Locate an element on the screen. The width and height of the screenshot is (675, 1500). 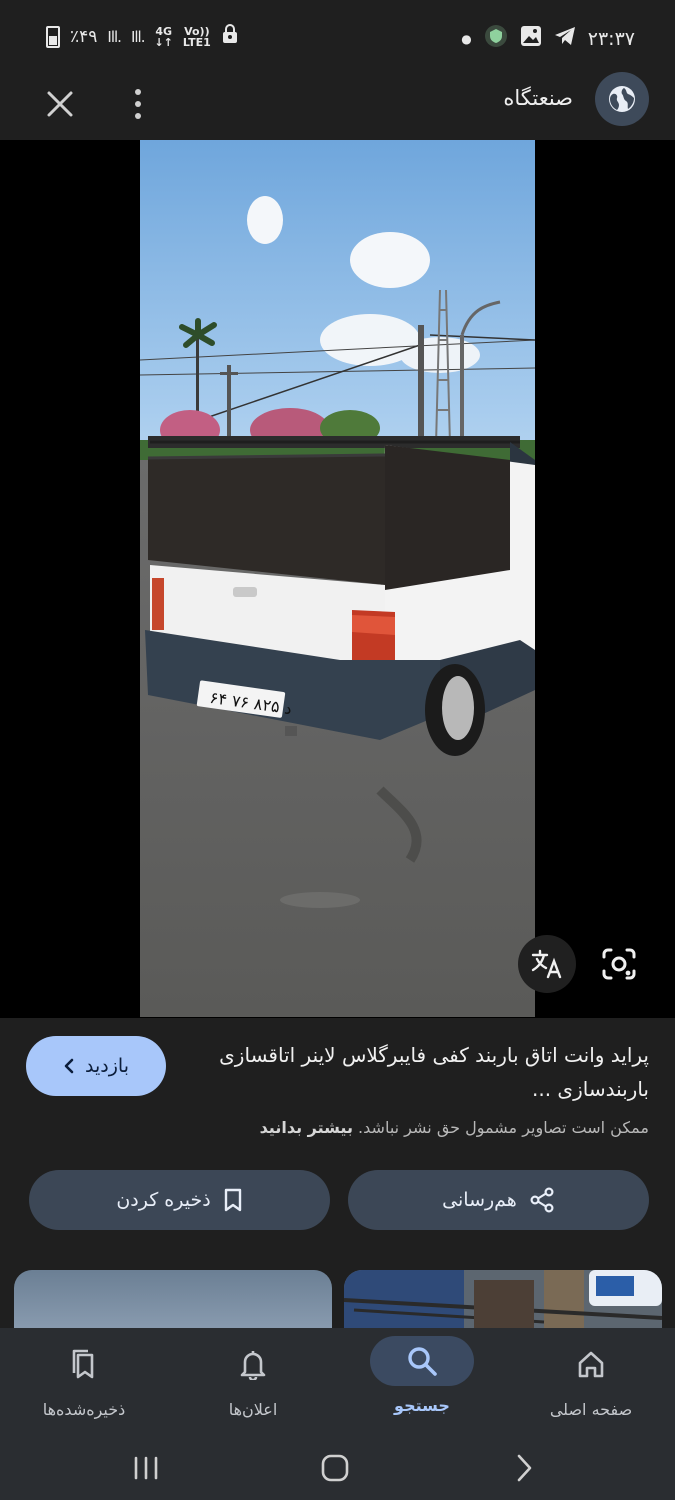
visit-label: بازدید is located at coordinates (107, 1066).